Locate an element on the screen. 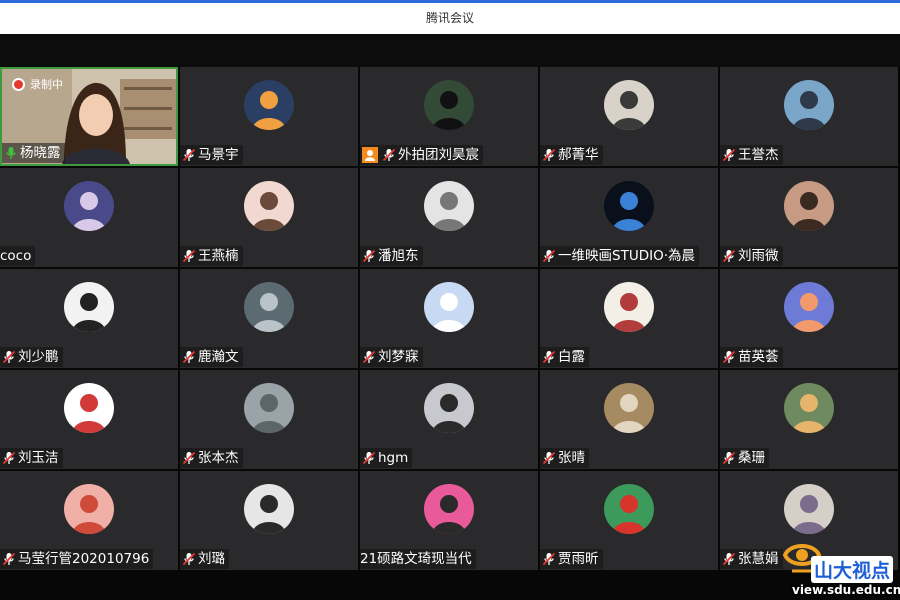  participant-tile: 张晴 is located at coordinates (629, 419).